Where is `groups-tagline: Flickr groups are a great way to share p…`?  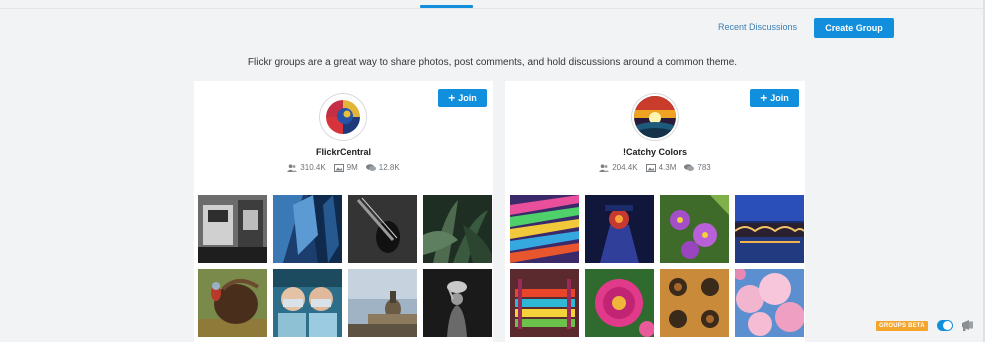
groups-tagline: Flickr groups are a great way to share p… is located at coordinates (492, 62).